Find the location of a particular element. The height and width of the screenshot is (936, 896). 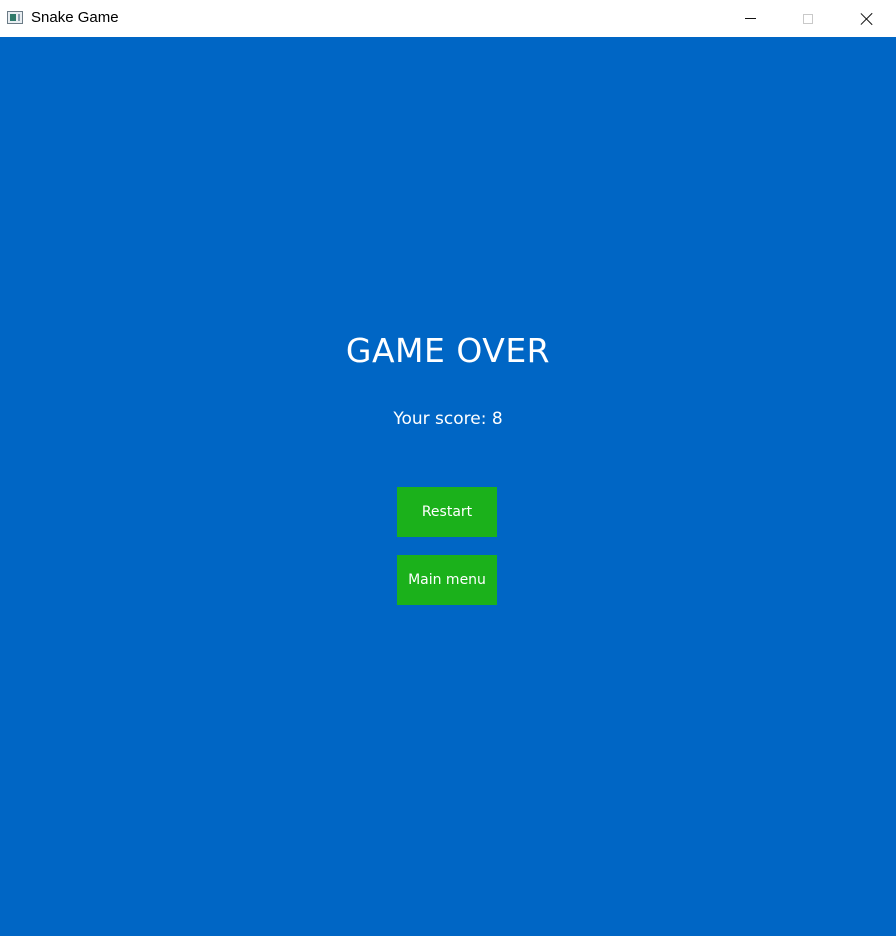

minimize-button is located at coordinates (750, 18).